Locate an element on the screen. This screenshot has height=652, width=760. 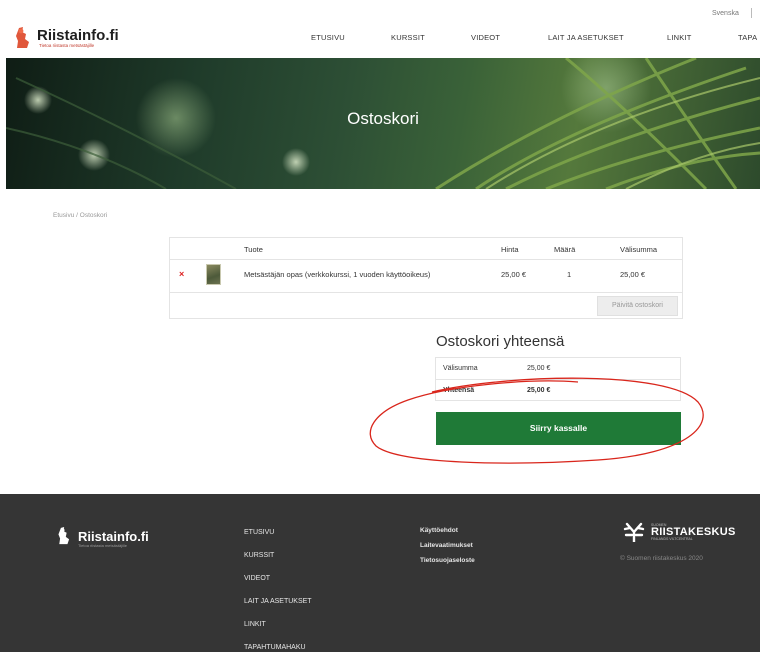
language-link: Svenska is located at coordinates (725, 13).